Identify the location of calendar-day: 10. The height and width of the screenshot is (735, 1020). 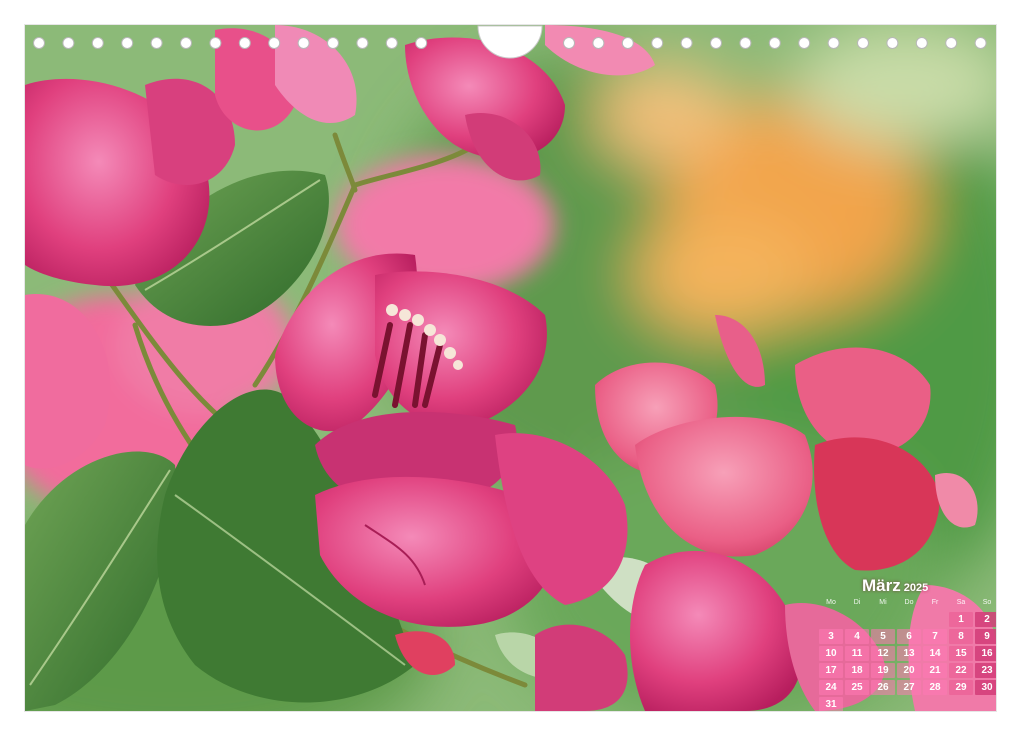
(831, 653).